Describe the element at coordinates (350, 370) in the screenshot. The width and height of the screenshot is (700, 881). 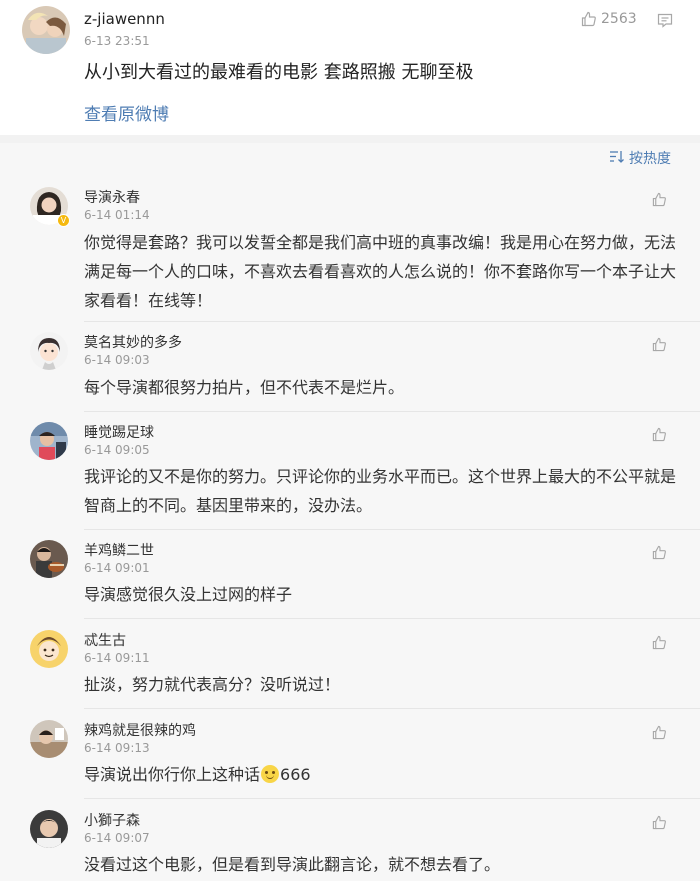
I see `comment-item: 莫名其妙的多多 6-14 09:03 每个导演都很努力拍片，但不代表不是烂片。` at that location.